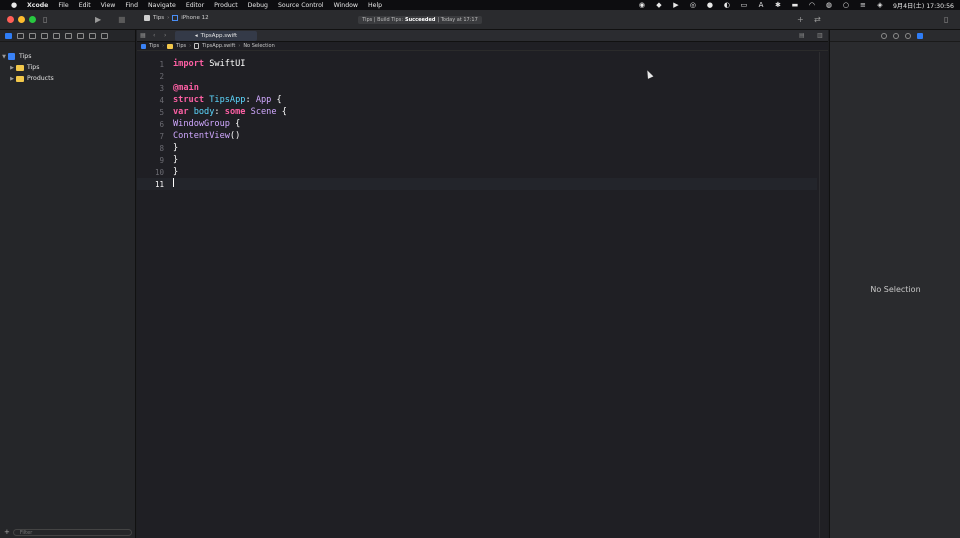 The width and height of the screenshot is (960, 538). Describe the element at coordinates (346, 5) in the screenshot. I see `menu-window: Window` at that location.